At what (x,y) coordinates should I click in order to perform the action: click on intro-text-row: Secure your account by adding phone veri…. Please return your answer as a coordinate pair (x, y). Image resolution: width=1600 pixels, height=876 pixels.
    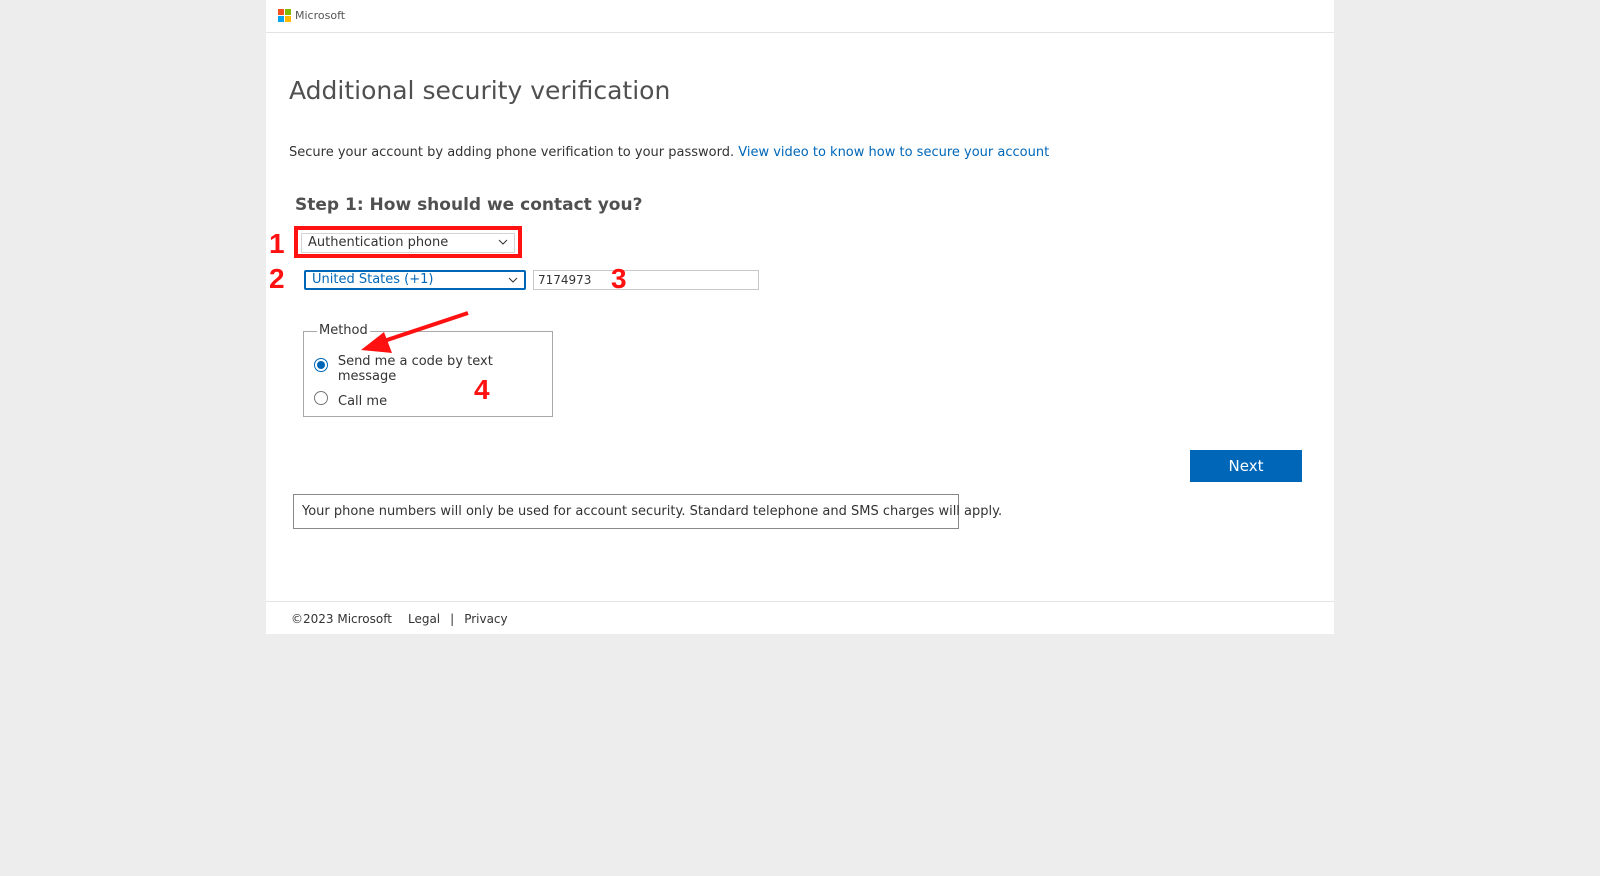
    Looking at the image, I should click on (669, 152).